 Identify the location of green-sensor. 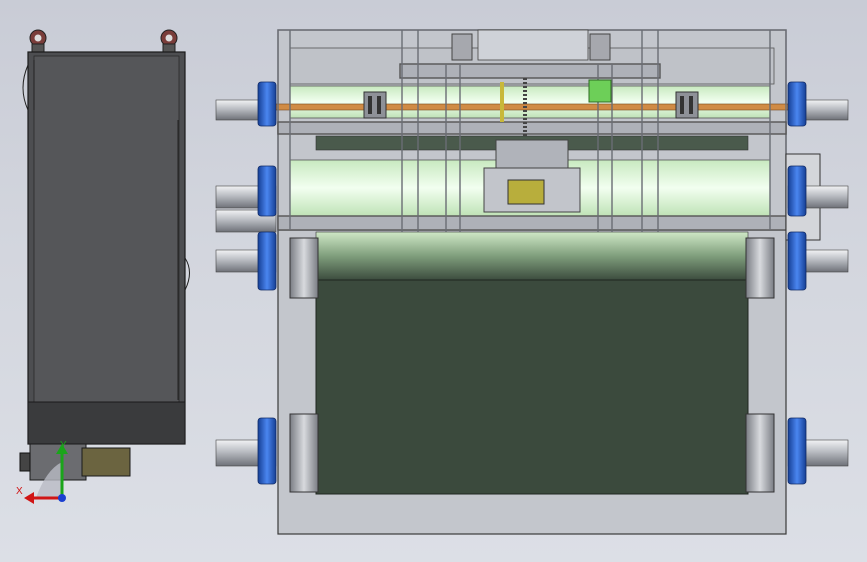
(600, 91).